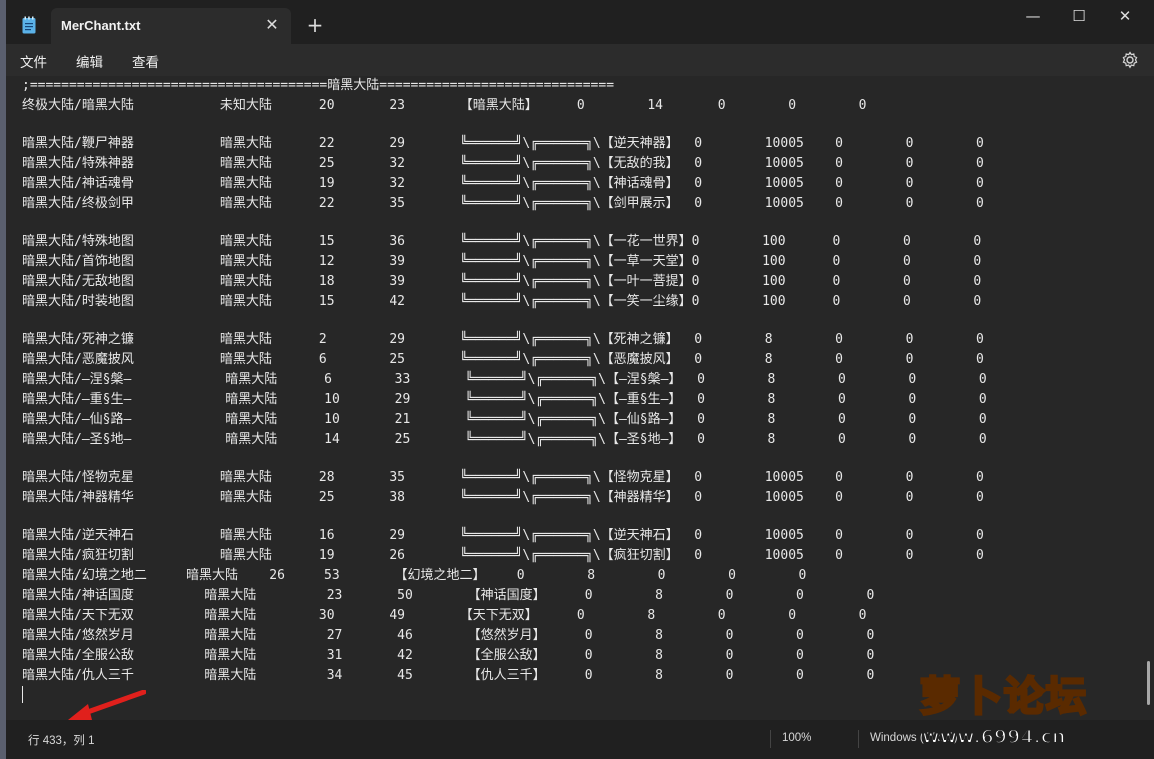 This screenshot has width=1154, height=759. Describe the element at coordinates (1033, 16) in the screenshot. I see `minimize-button: —` at that location.